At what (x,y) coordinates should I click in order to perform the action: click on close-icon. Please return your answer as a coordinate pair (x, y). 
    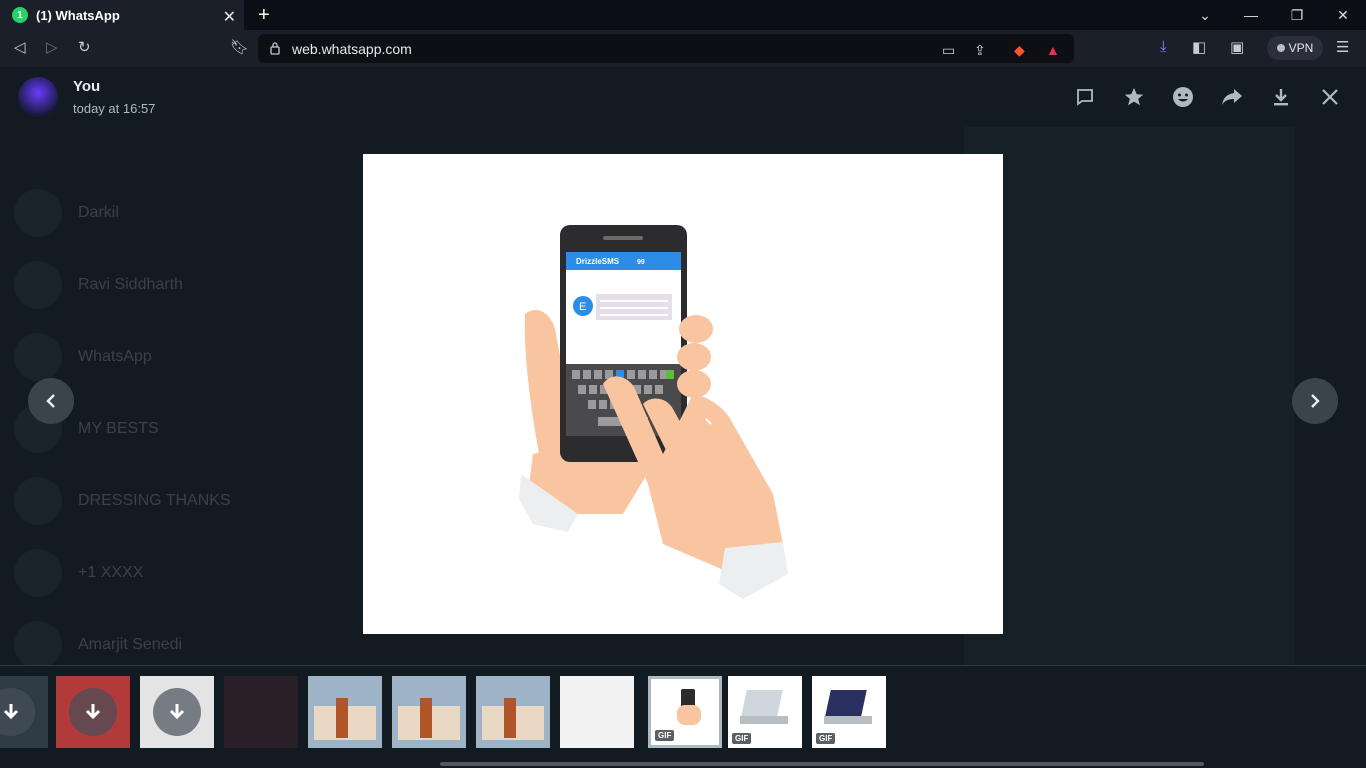
    Looking at the image, I should click on (1330, 97).